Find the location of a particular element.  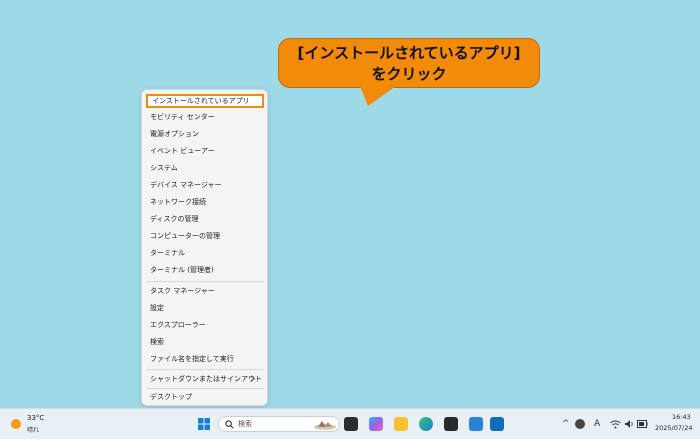

clock-date: 2025/07/24 is located at coordinates (673, 428).